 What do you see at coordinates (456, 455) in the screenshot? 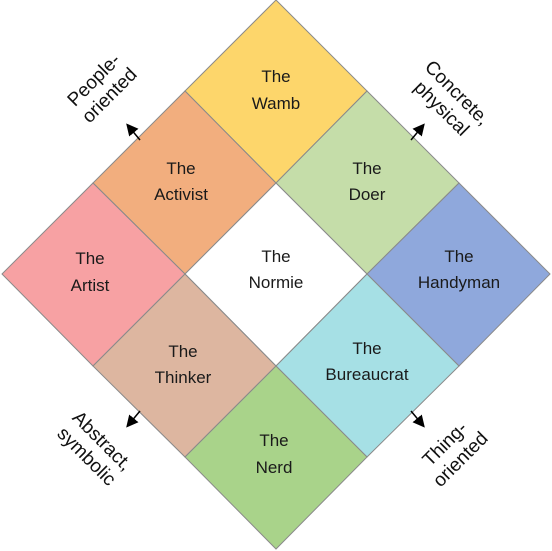
I see `axis-label-thing-oriented: Thing- oriented` at bounding box center [456, 455].